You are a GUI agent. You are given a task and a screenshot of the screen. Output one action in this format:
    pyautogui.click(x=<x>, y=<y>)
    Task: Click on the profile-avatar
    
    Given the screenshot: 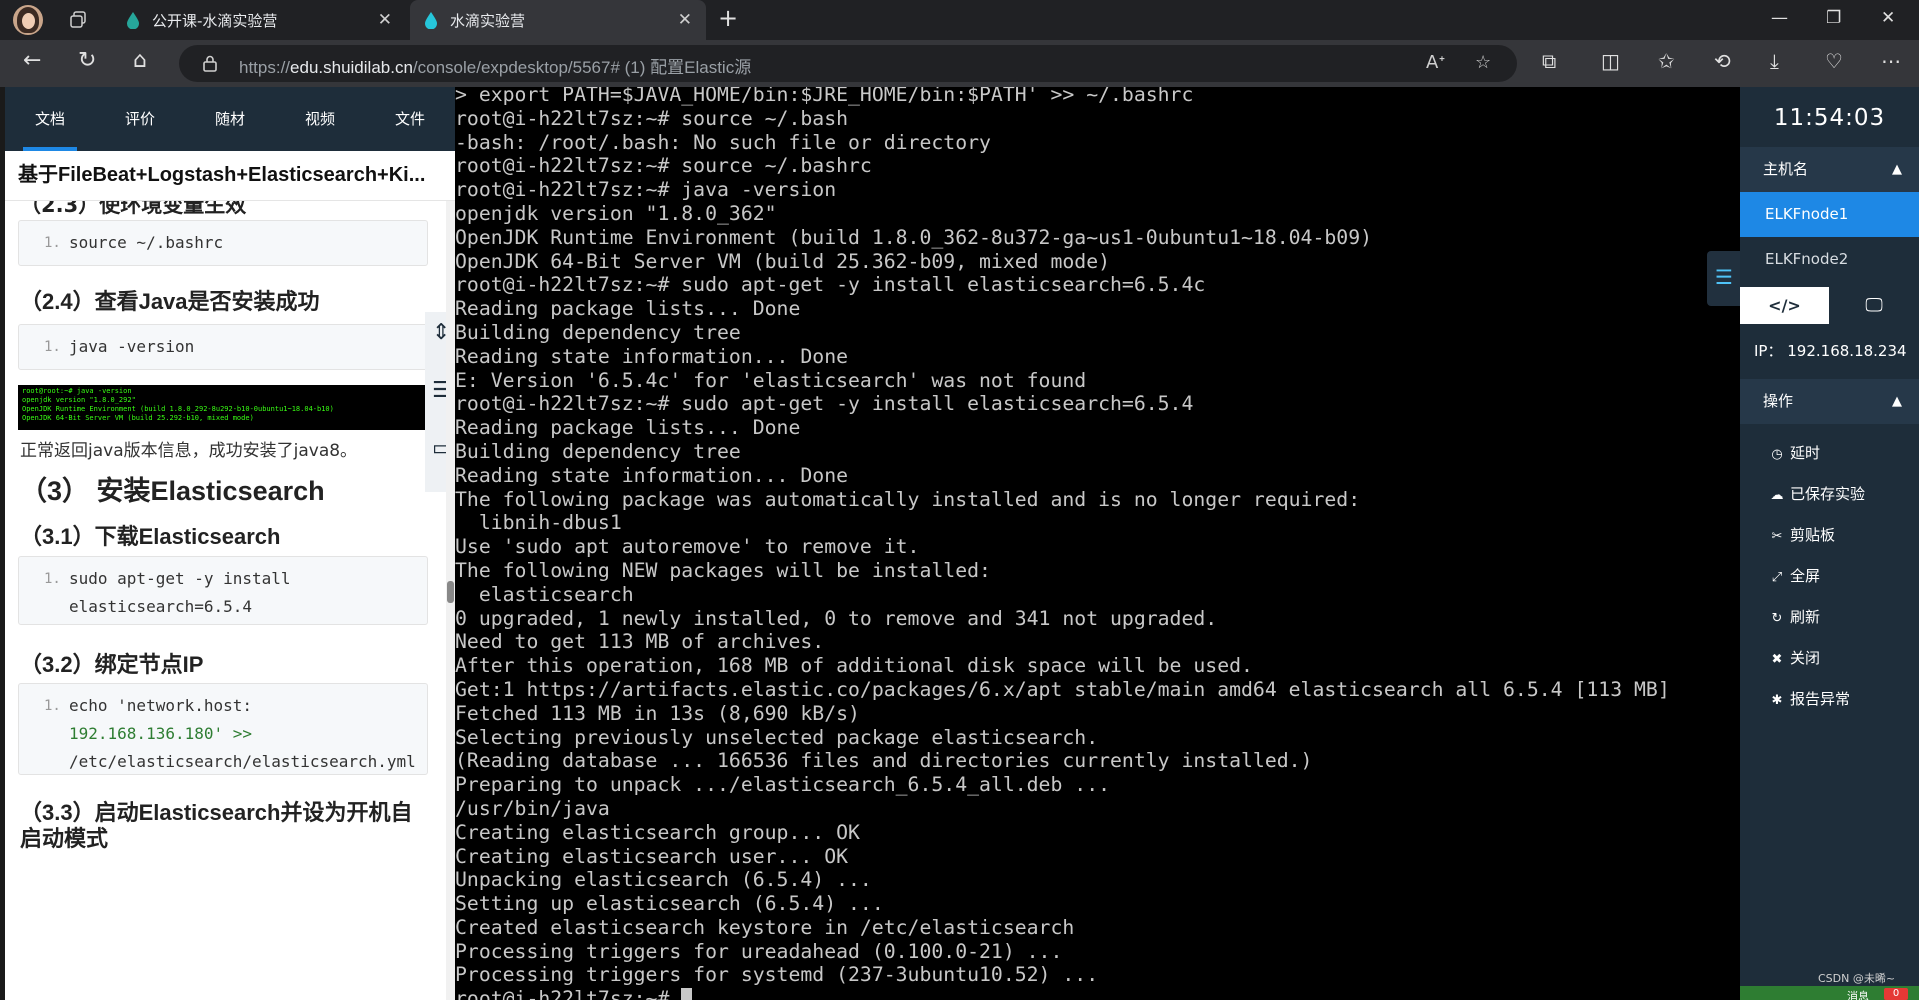 What is the action you would take?
    pyautogui.click(x=28, y=20)
    